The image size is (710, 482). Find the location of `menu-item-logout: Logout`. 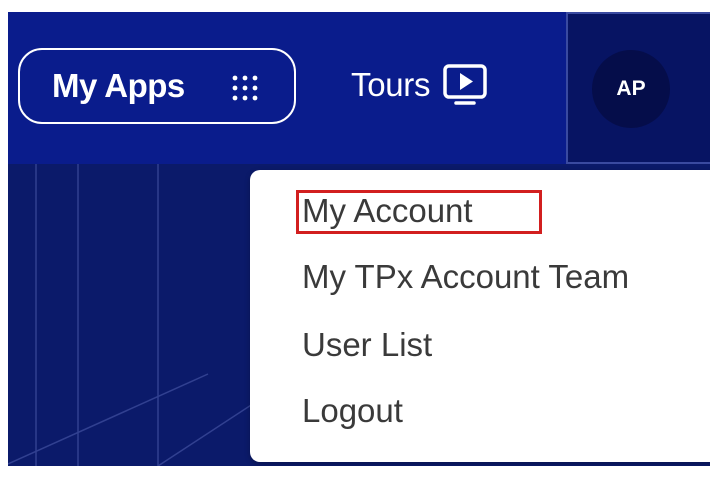

menu-item-logout: Logout is located at coordinates (352, 411).